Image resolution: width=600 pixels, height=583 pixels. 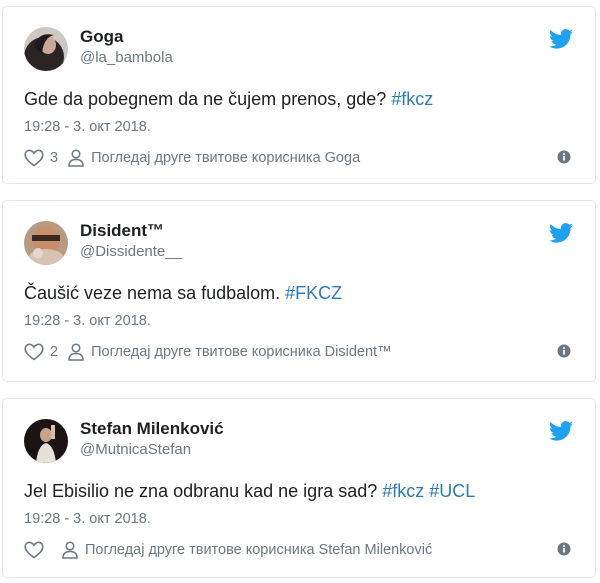 I want to click on hashtag-link: #UCL, so click(x=452, y=491).